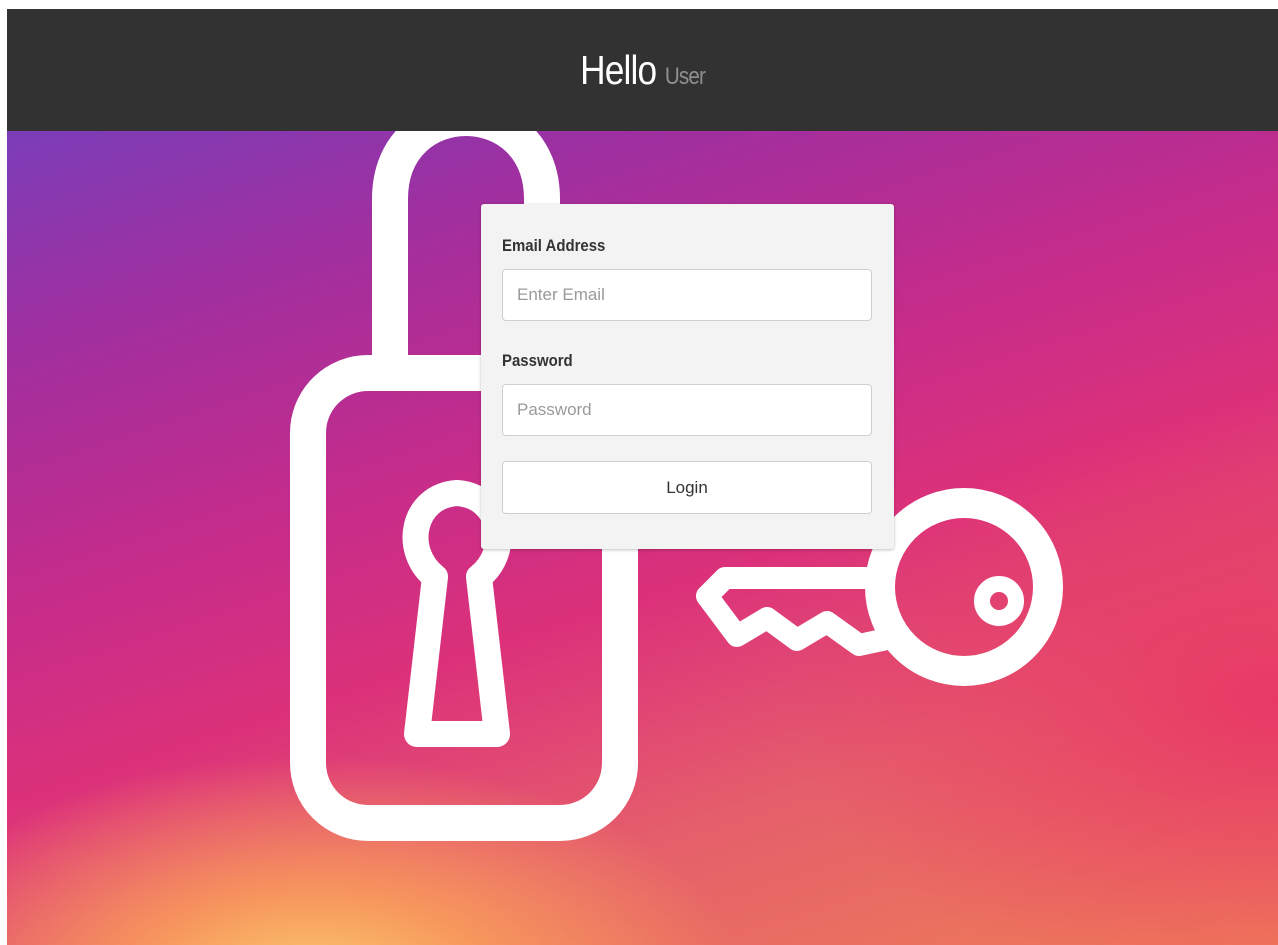  Describe the element at coordinates (554, 245) in the screenshot. I see `email-label: Email Address` at that location.